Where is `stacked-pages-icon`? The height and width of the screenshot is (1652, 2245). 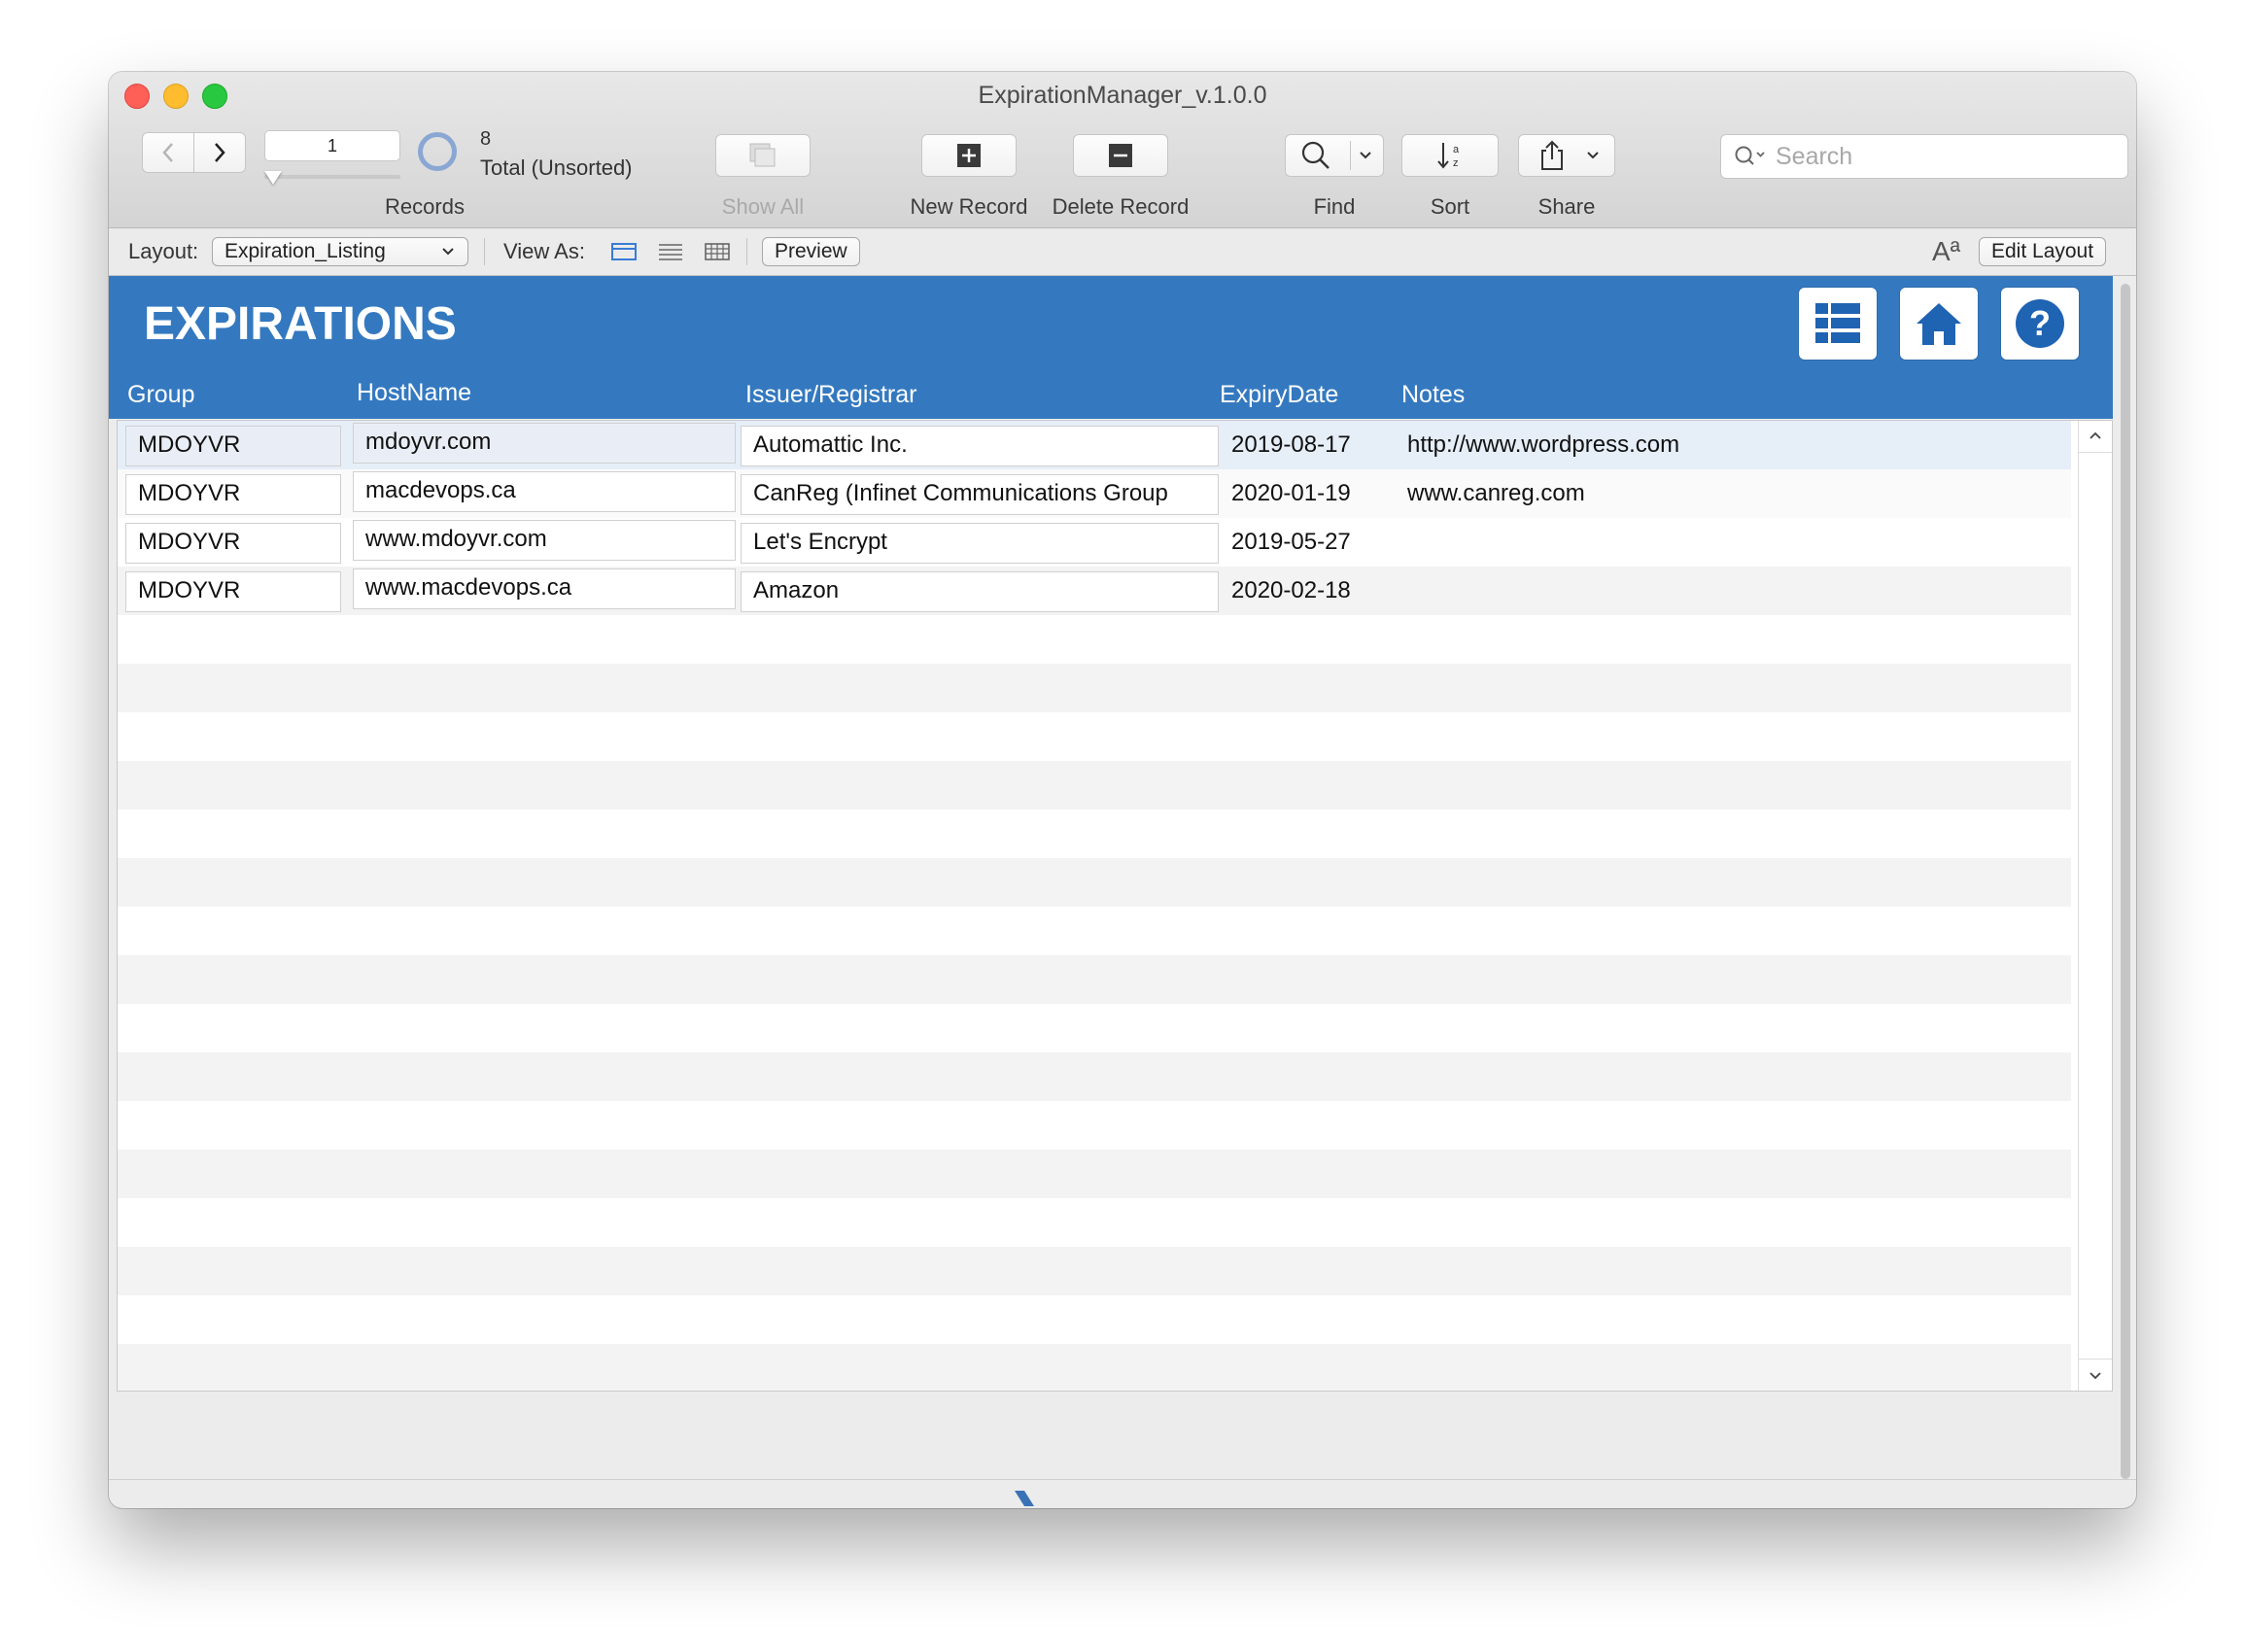 stacked-pages-icon is located at coordinates (762, 155).